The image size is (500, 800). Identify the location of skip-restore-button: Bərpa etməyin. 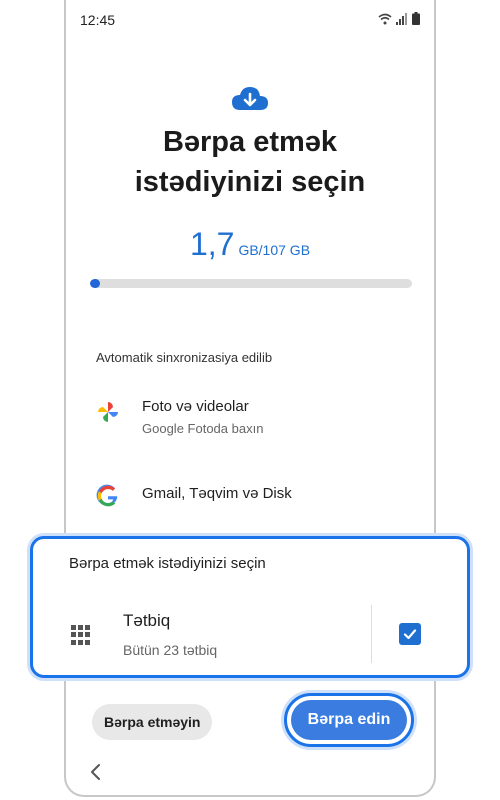
(152, 722).